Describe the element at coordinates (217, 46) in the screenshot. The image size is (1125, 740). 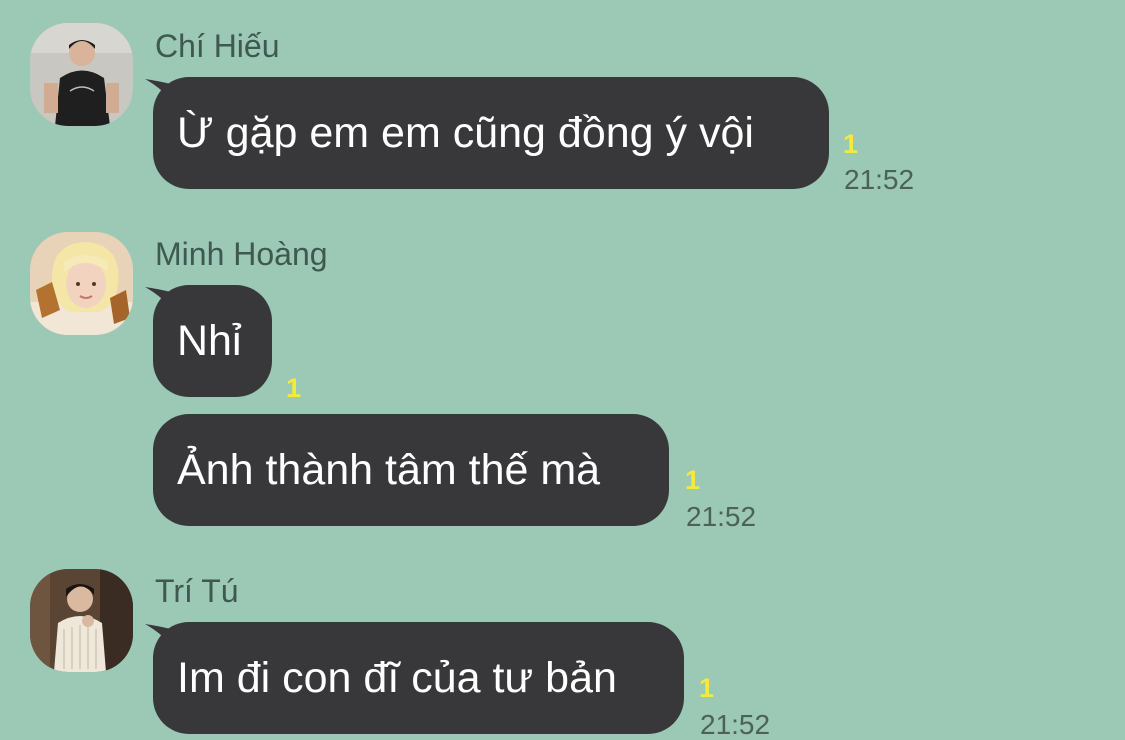
I see `sender-name: Chí Hiếu` at that location.